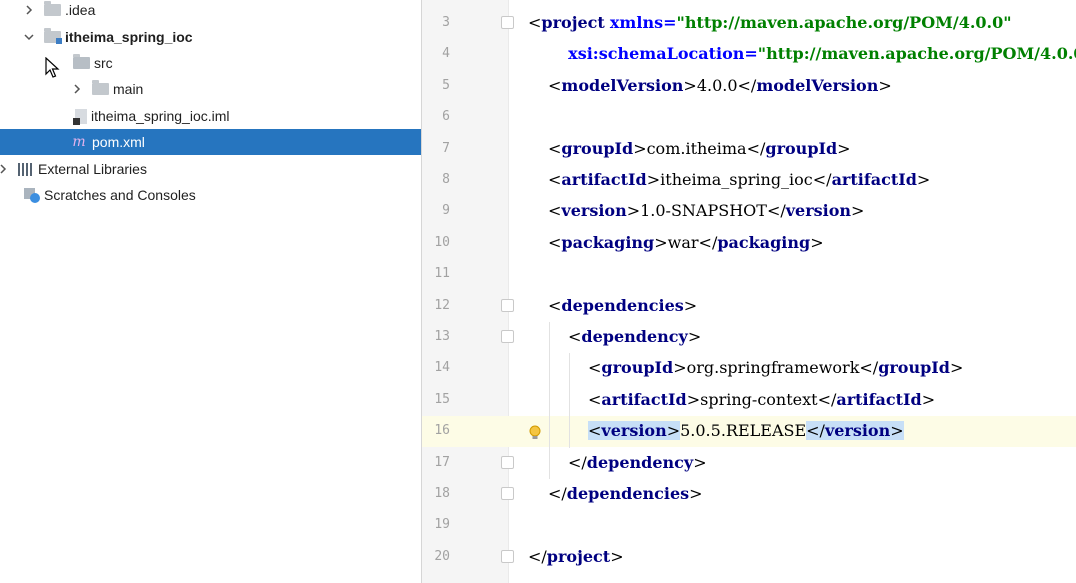 This screenshot has height=583, width=1076. What do you see at coordinates (81, 61) in the screenshot?
I see `source-folder-icon` at bounding box center [81, 61].